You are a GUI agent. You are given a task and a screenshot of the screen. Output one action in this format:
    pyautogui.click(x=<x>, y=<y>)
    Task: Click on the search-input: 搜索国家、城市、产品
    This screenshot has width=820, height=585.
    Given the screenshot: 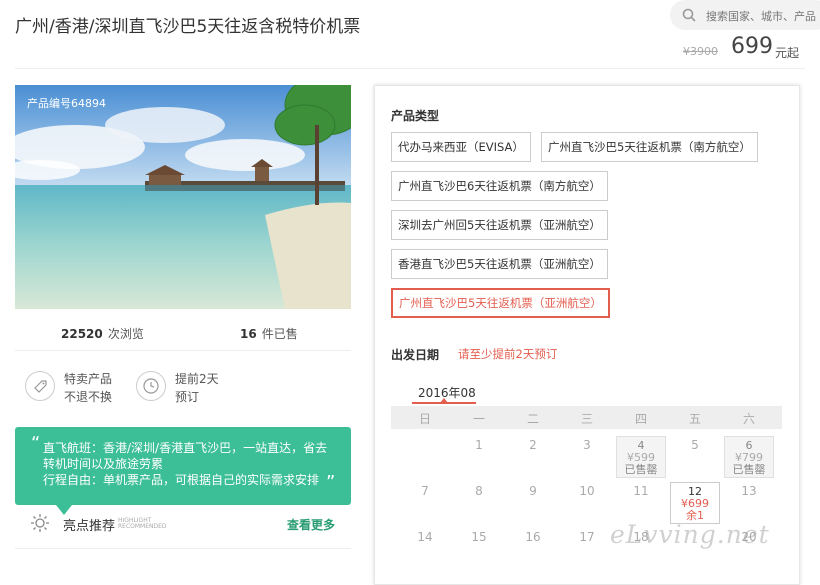 What is the action you would take?
    pyautogui.click(x=745, y=15)
    